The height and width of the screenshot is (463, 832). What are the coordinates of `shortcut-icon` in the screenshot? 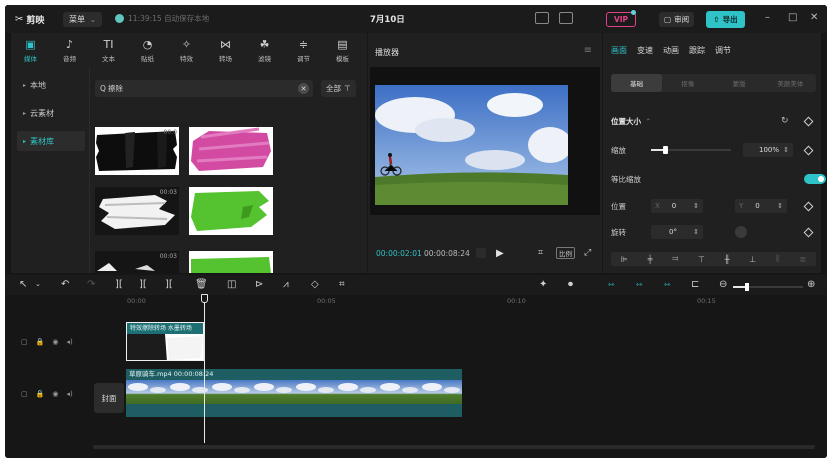 It's located at (542, 18).